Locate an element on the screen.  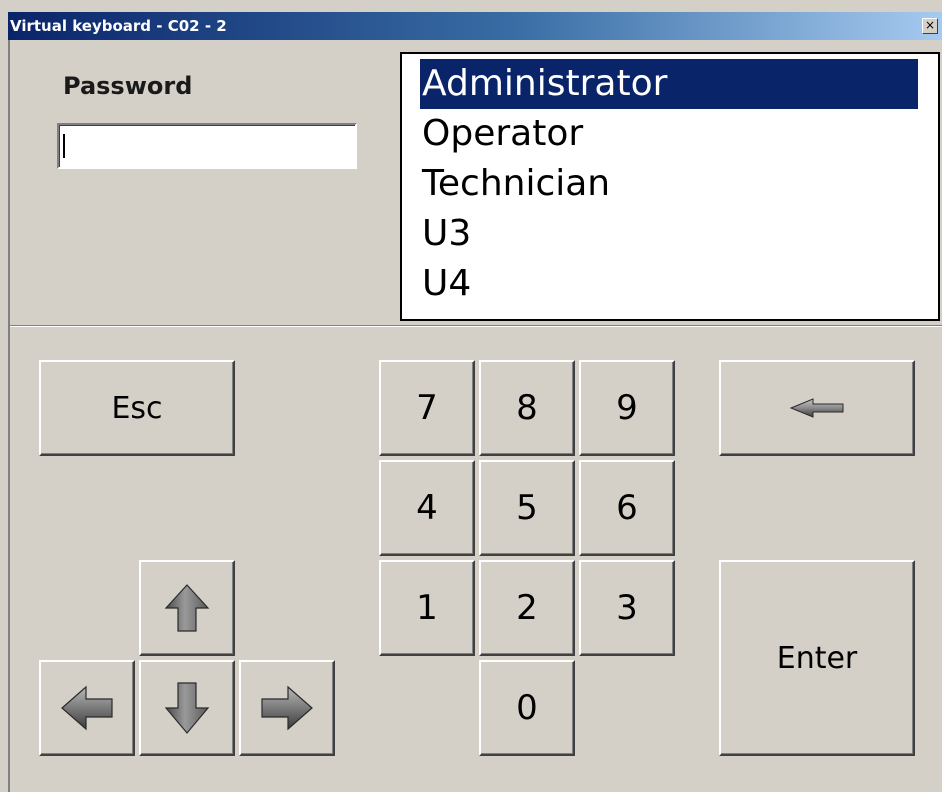
key-6-label: 6 is located at coordinates (627, 508).